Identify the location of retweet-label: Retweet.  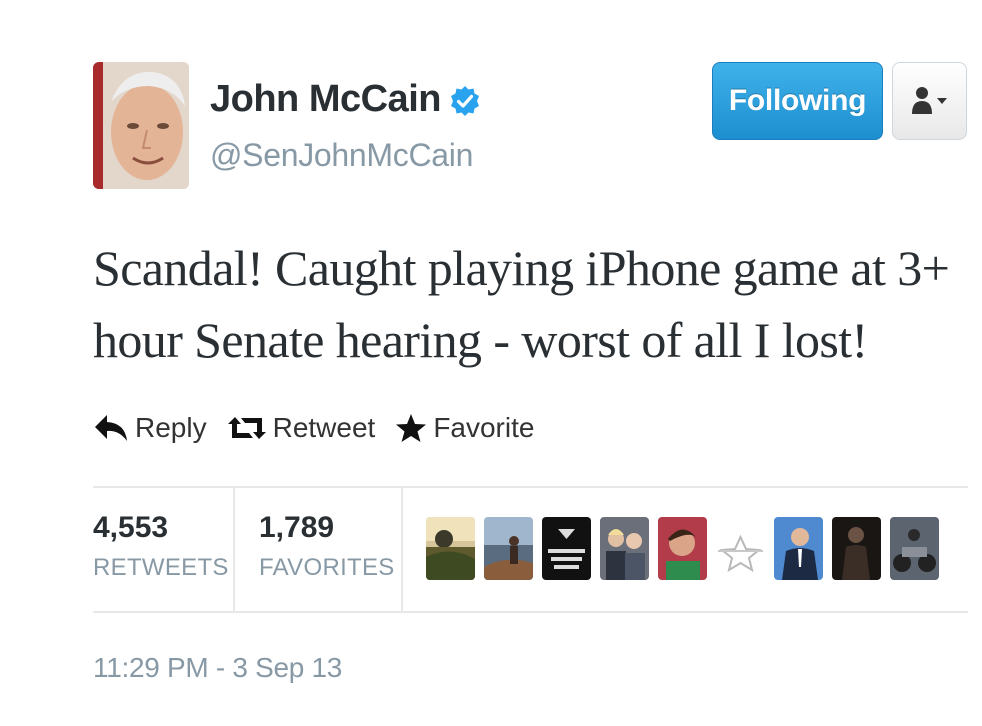
(324, 427).